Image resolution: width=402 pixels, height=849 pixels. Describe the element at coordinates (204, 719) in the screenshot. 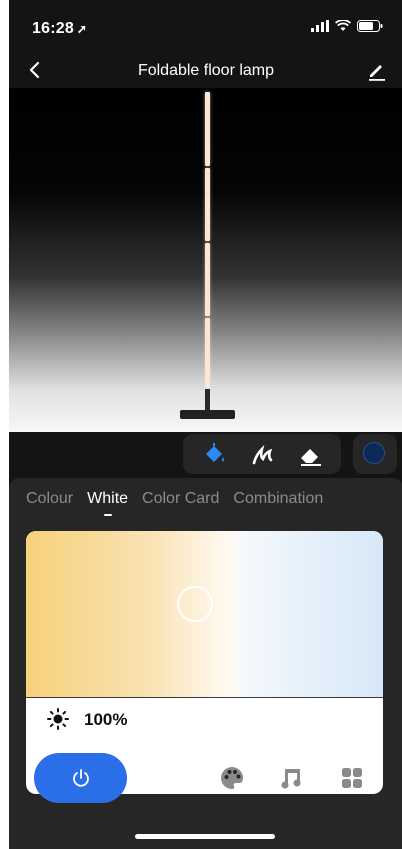

I see `brightness-row: 100%` at that location.